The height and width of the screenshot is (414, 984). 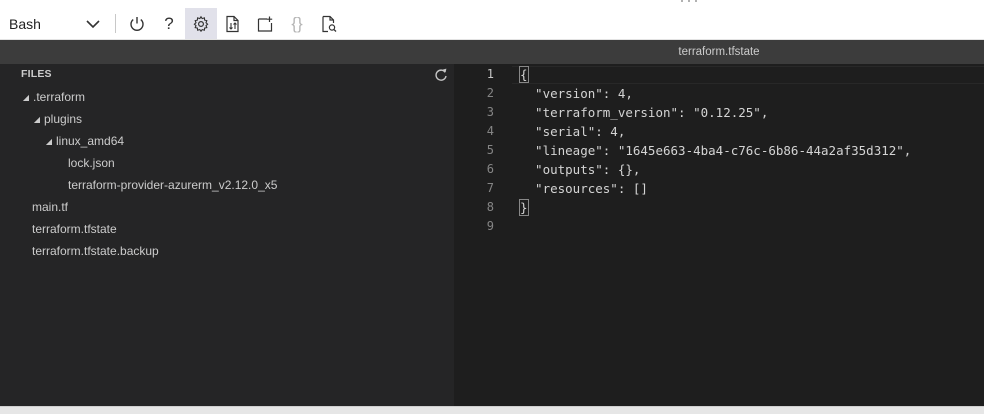 What do you see at coordinates (36, 74) in the screenshot?
I see `files-title: FILES` at bounding box center [36, 74].